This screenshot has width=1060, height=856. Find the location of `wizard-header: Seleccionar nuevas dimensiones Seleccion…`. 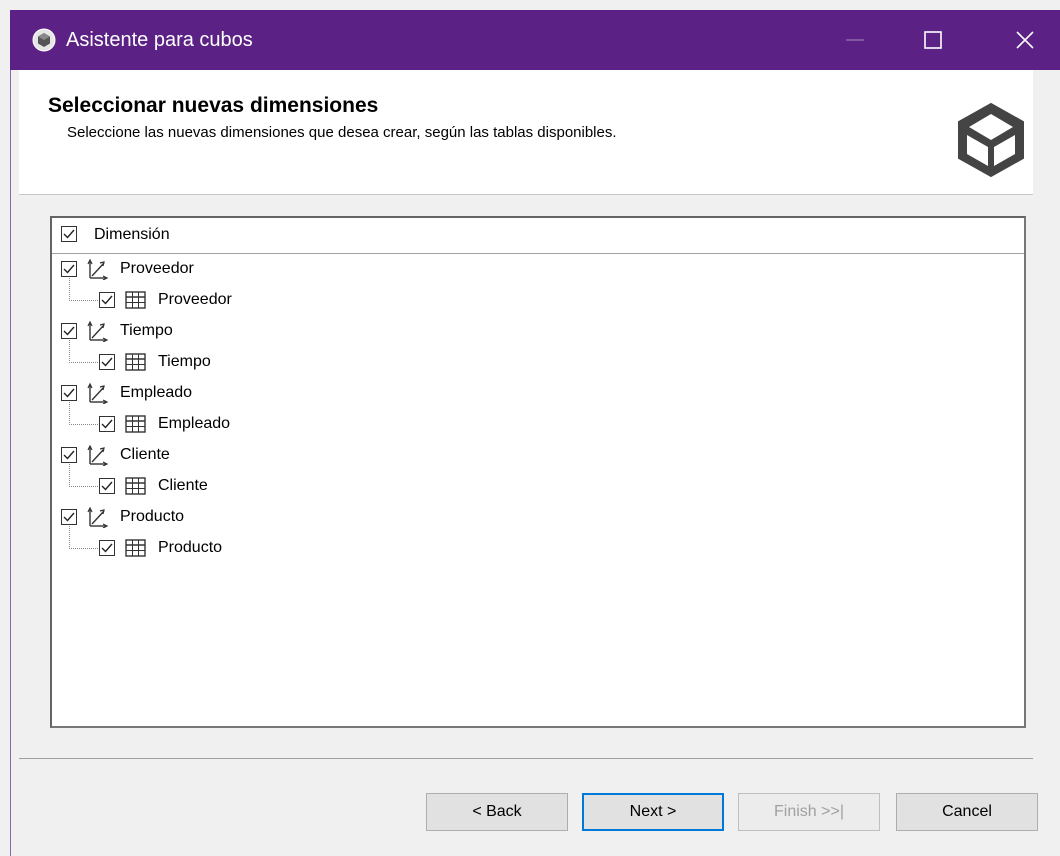

wizard-header: Seleccionar nuevas dimensiones Seleccion… is located at coordinates (526, 132).